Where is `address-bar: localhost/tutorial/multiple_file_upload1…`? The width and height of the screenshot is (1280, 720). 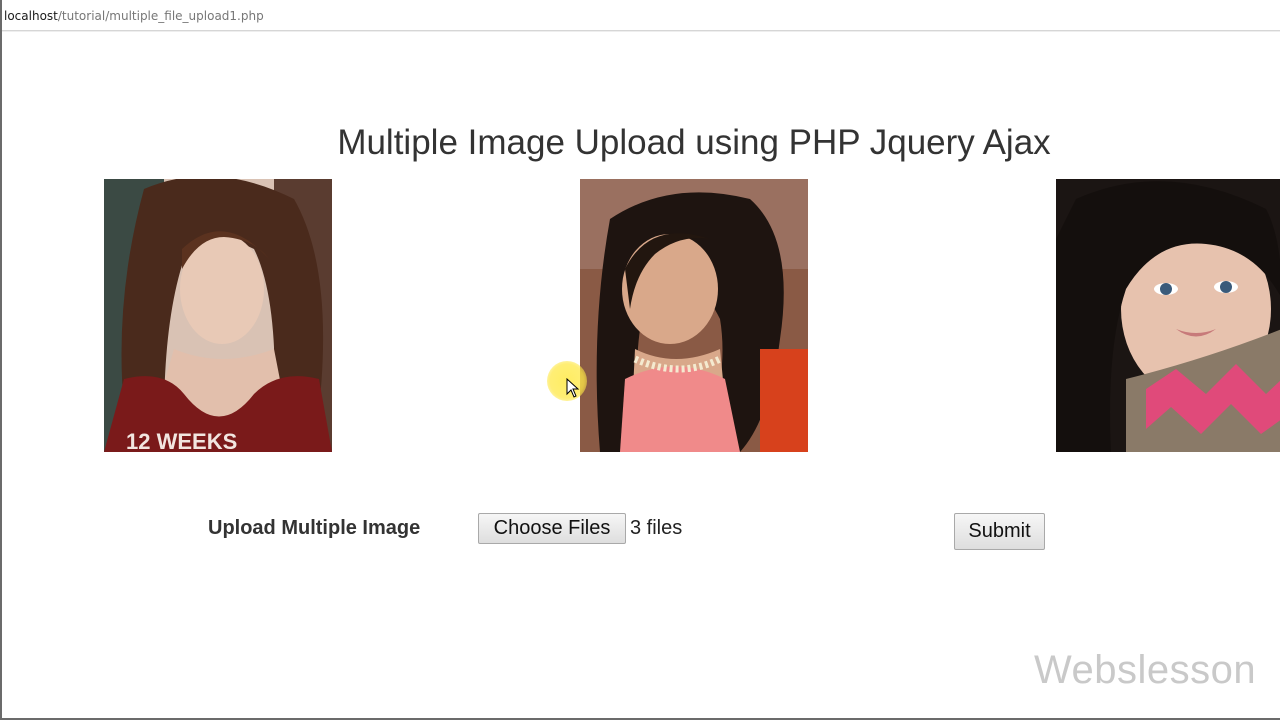
address-bar: localhost/tutorial/multiple_file_upload1… is located at coordinates (641, 15).